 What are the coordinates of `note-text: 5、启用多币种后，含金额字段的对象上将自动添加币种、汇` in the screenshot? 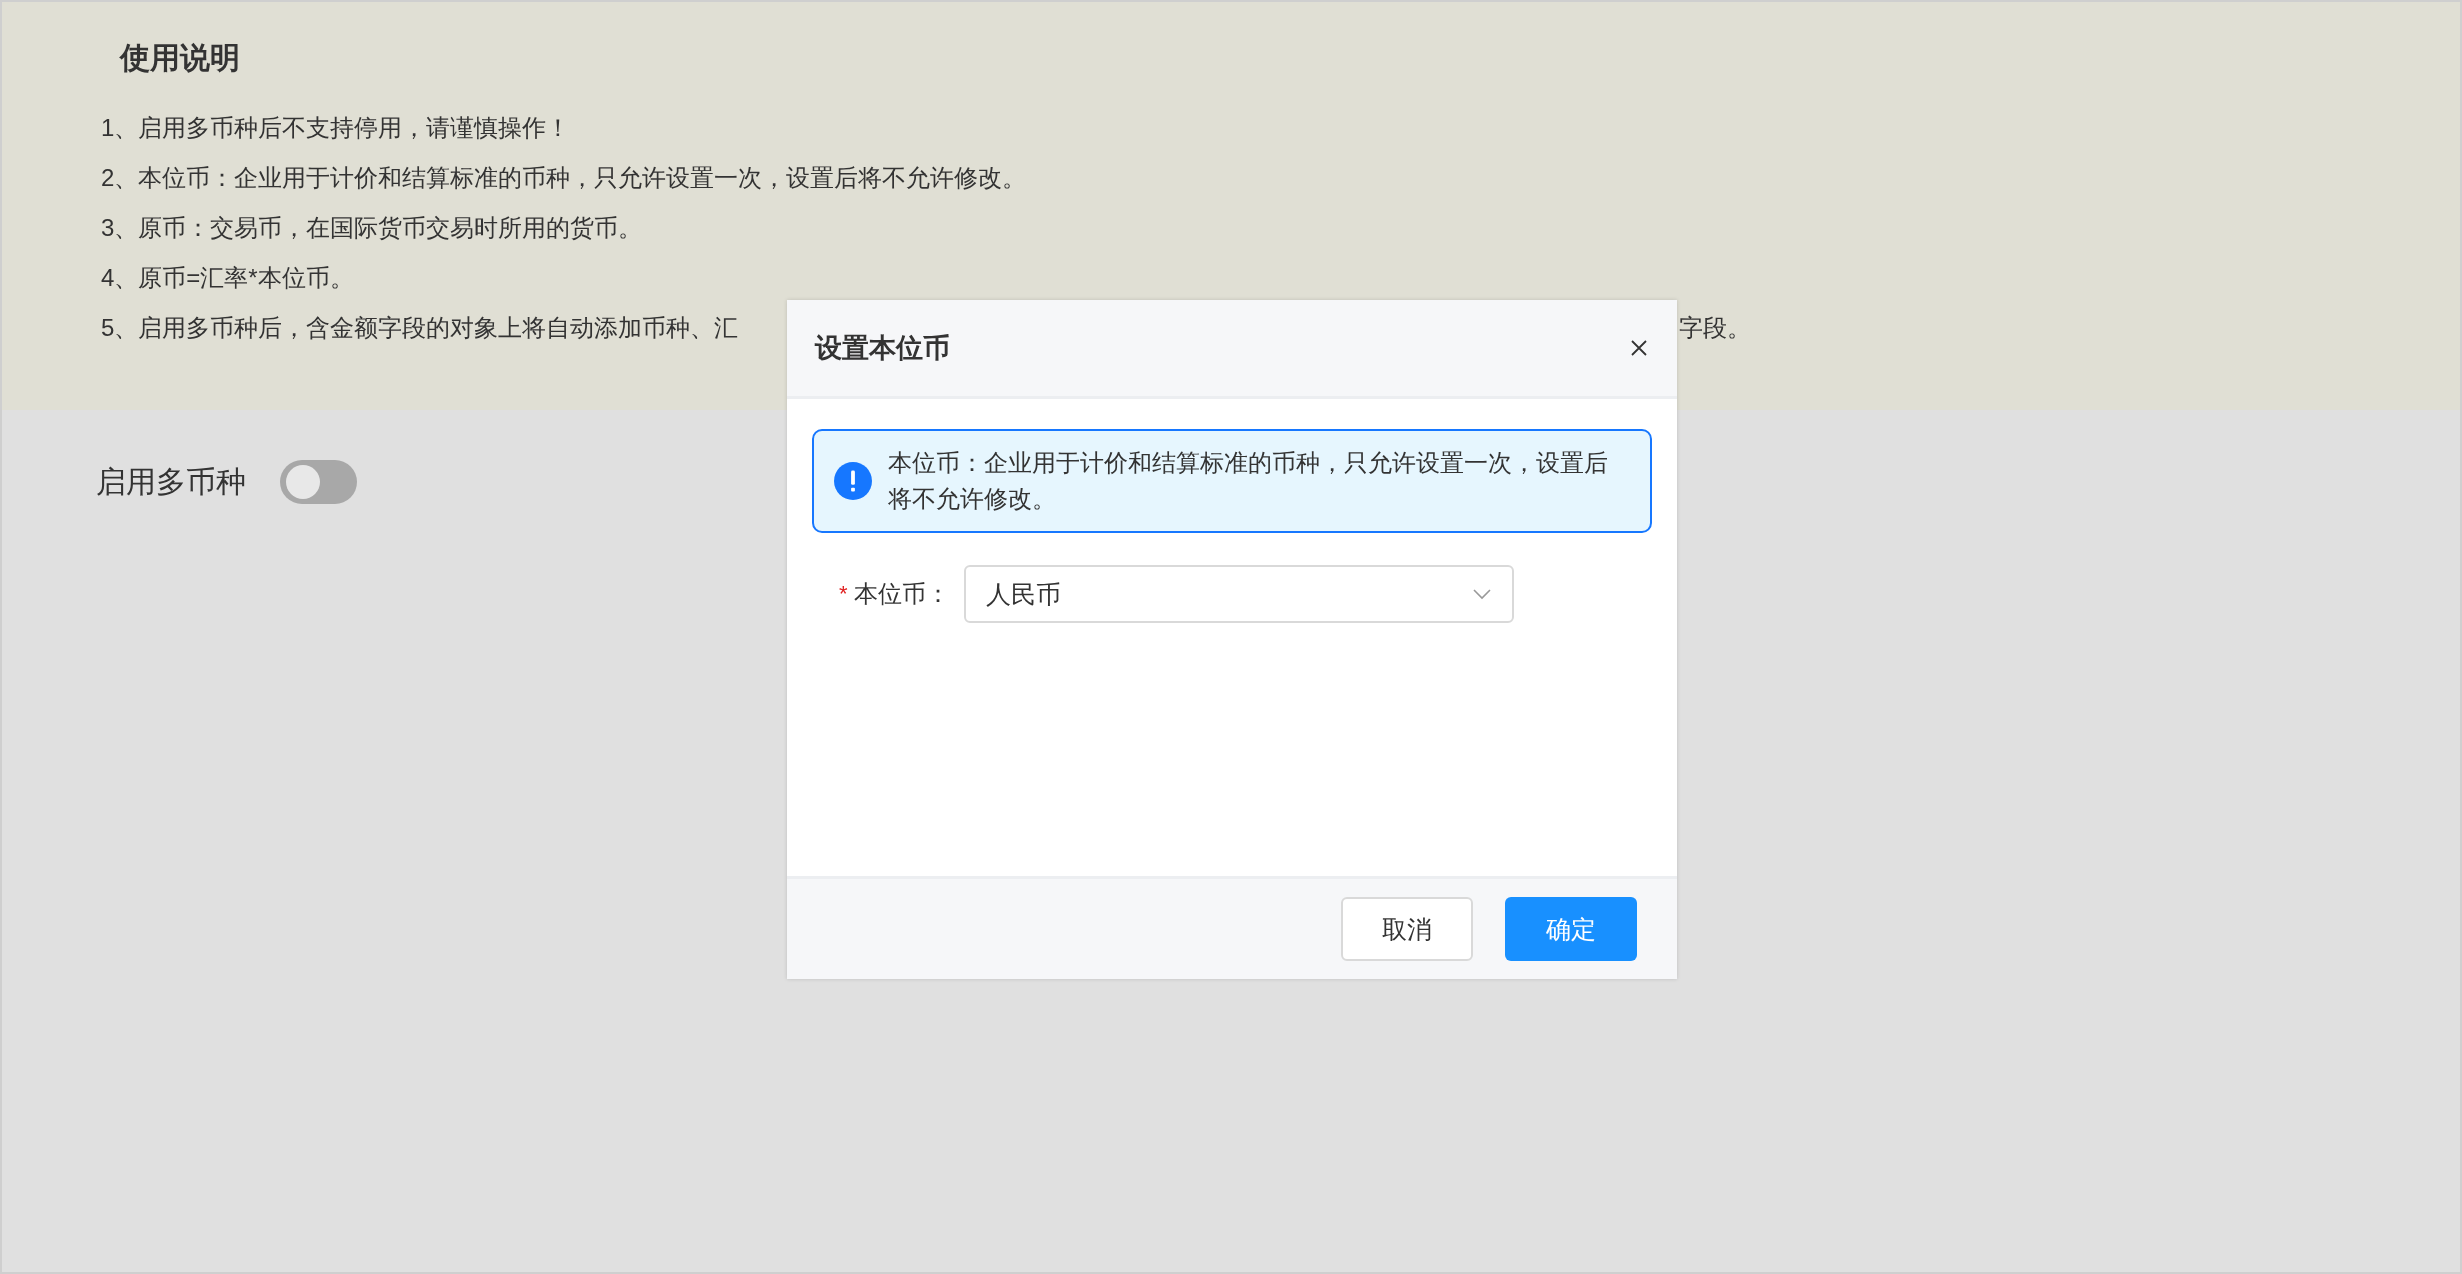 It's located at (420, 327).